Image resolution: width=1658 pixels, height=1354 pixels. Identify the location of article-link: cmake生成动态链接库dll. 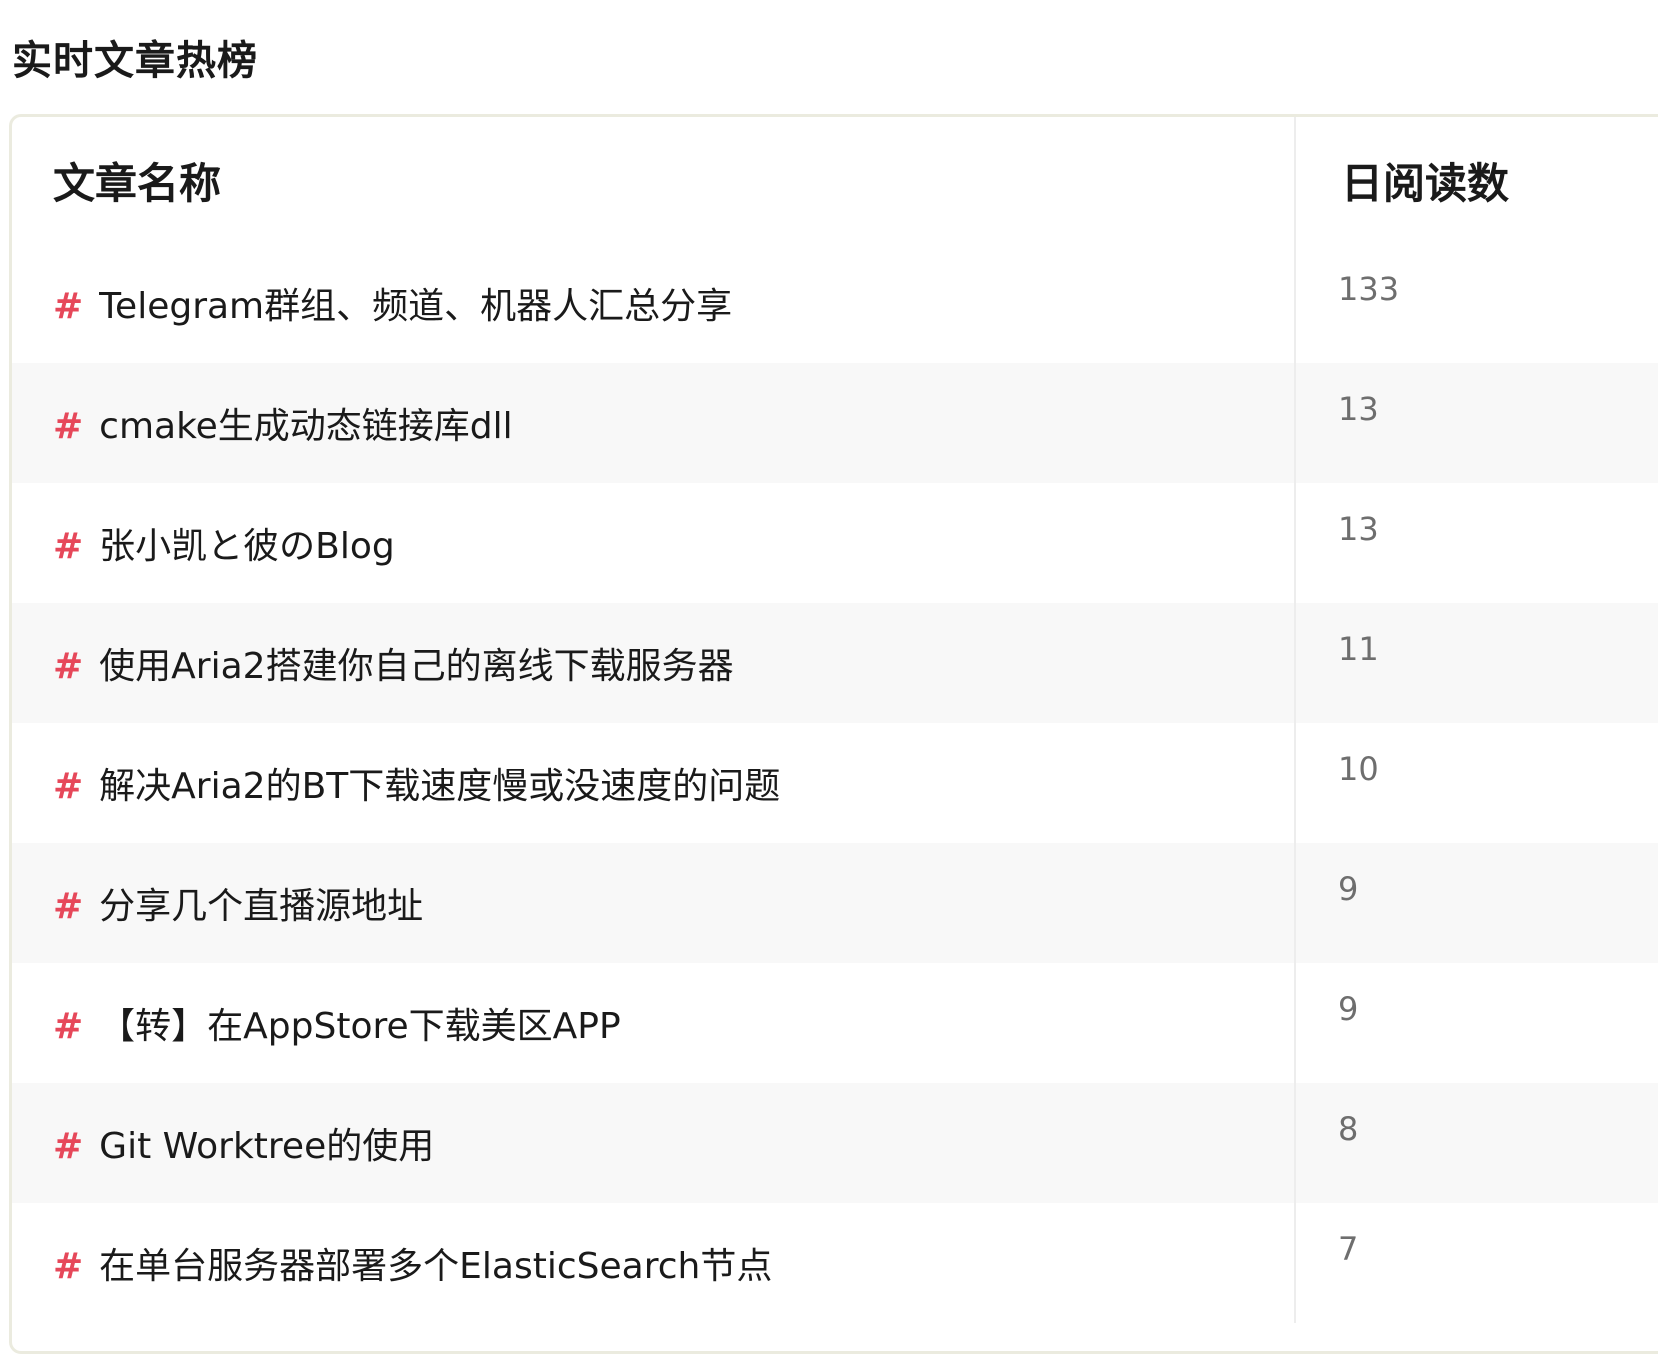
(306, 426).